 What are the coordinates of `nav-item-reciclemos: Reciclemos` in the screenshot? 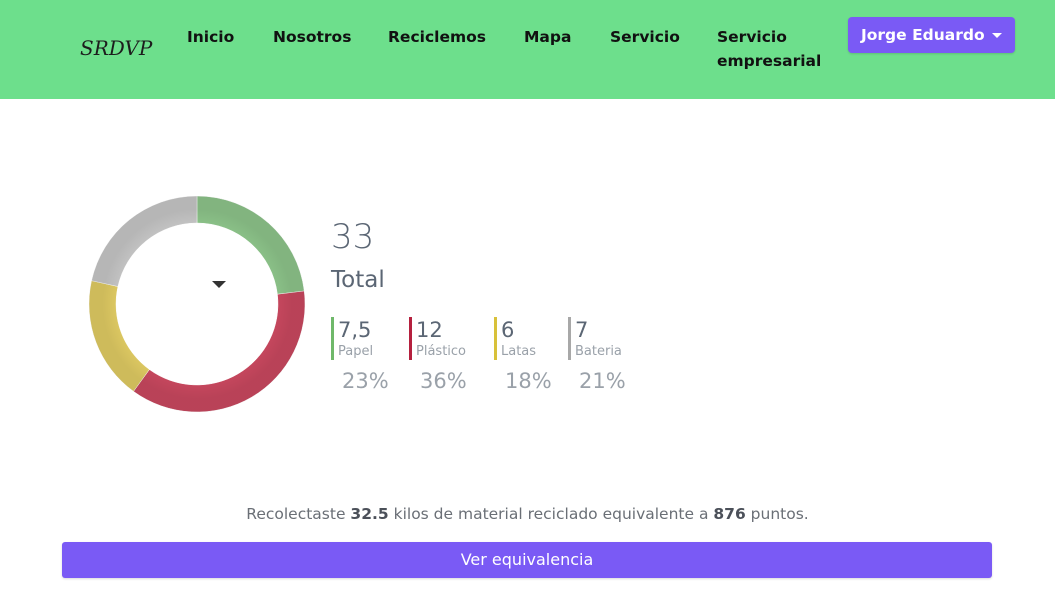 It's located at (437, 37).